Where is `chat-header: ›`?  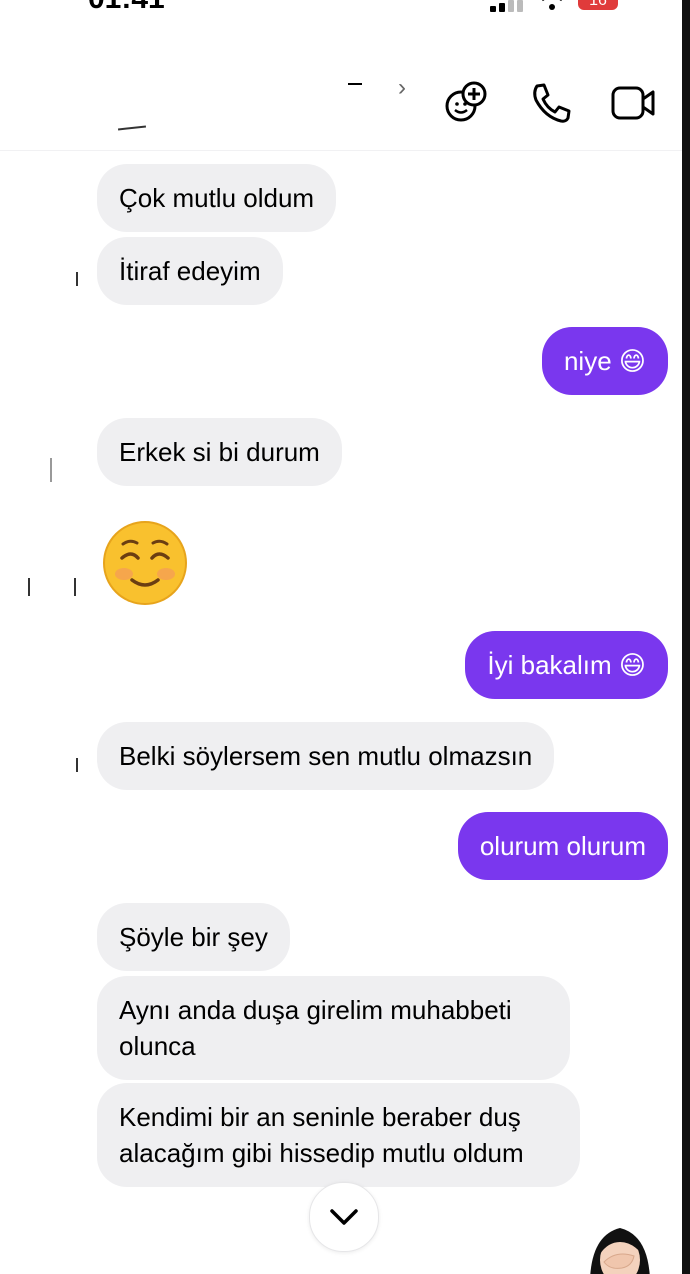 chat-header: › is located at coordinates (341, 95).